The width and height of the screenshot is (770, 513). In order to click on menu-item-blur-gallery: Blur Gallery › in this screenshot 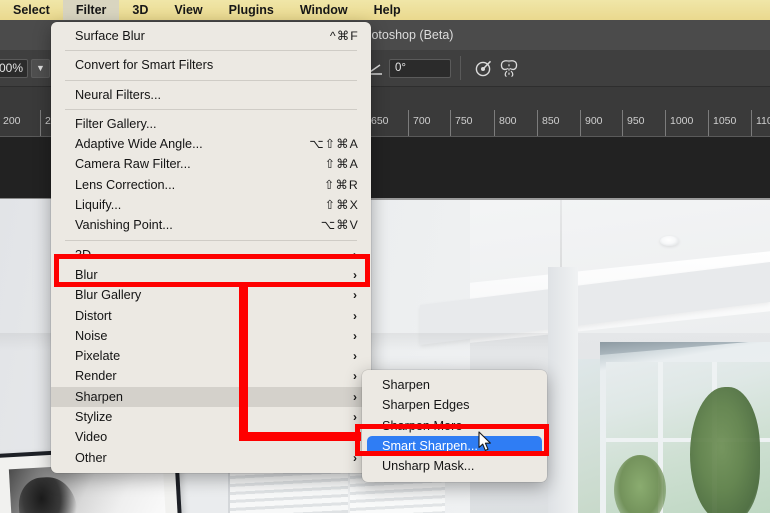, I will do `click(211, 295)`.